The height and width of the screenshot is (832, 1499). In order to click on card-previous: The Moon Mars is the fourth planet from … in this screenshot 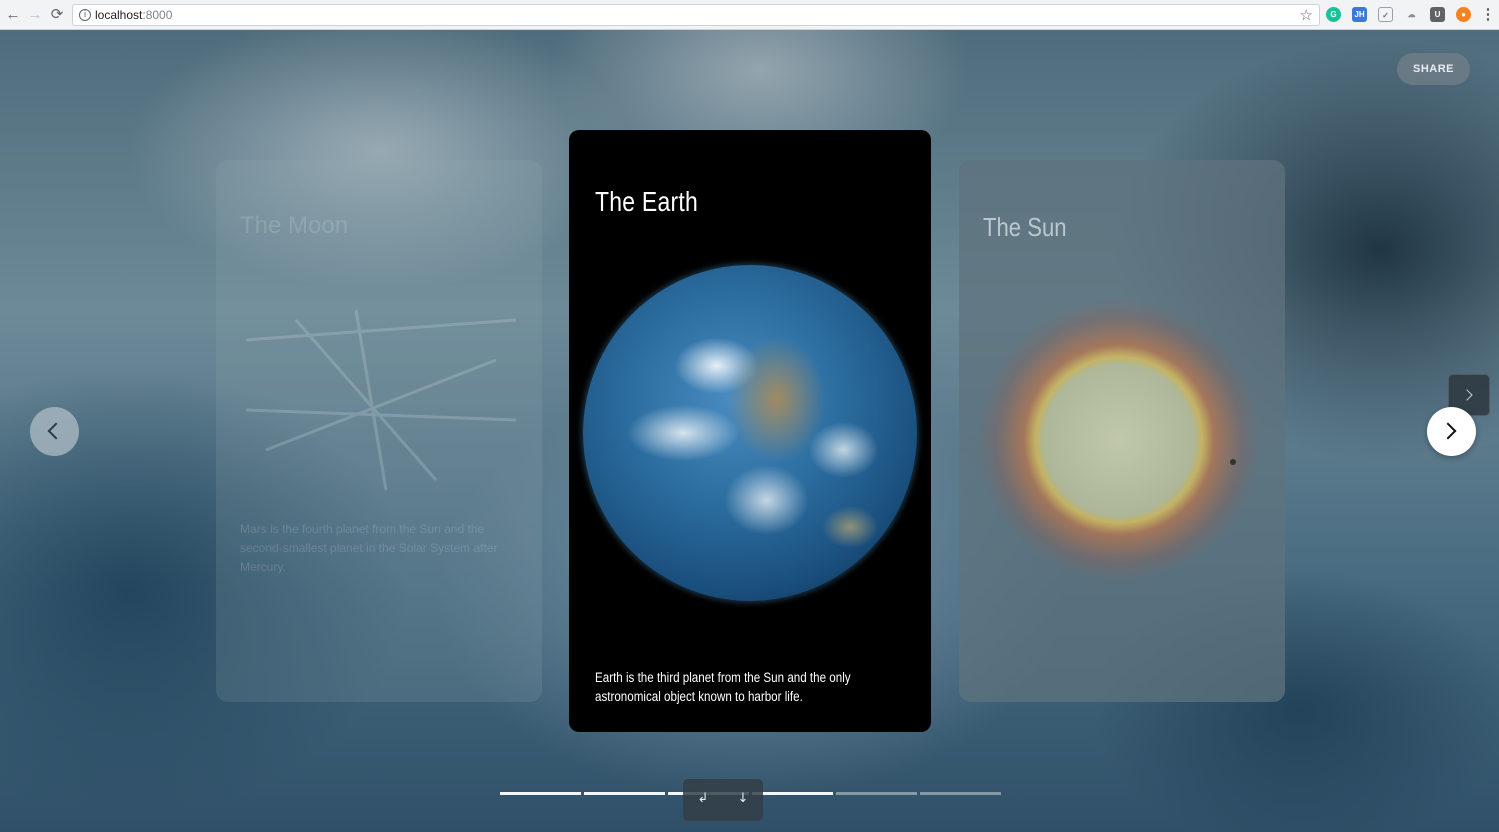, I will do `click(379, 431)`.